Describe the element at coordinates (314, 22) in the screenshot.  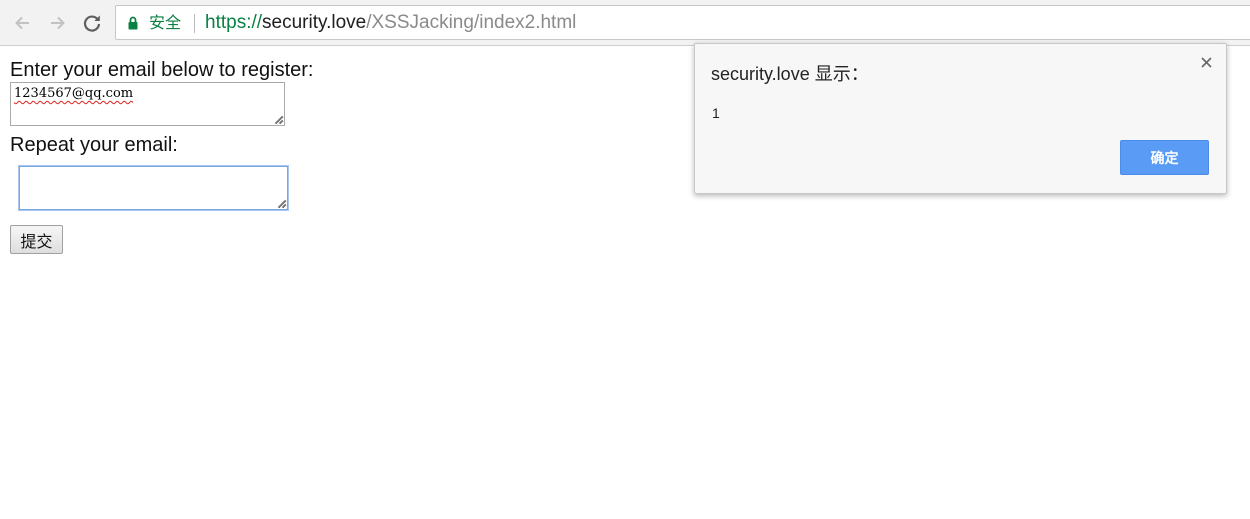
I see `url-host: security.love` at that location.